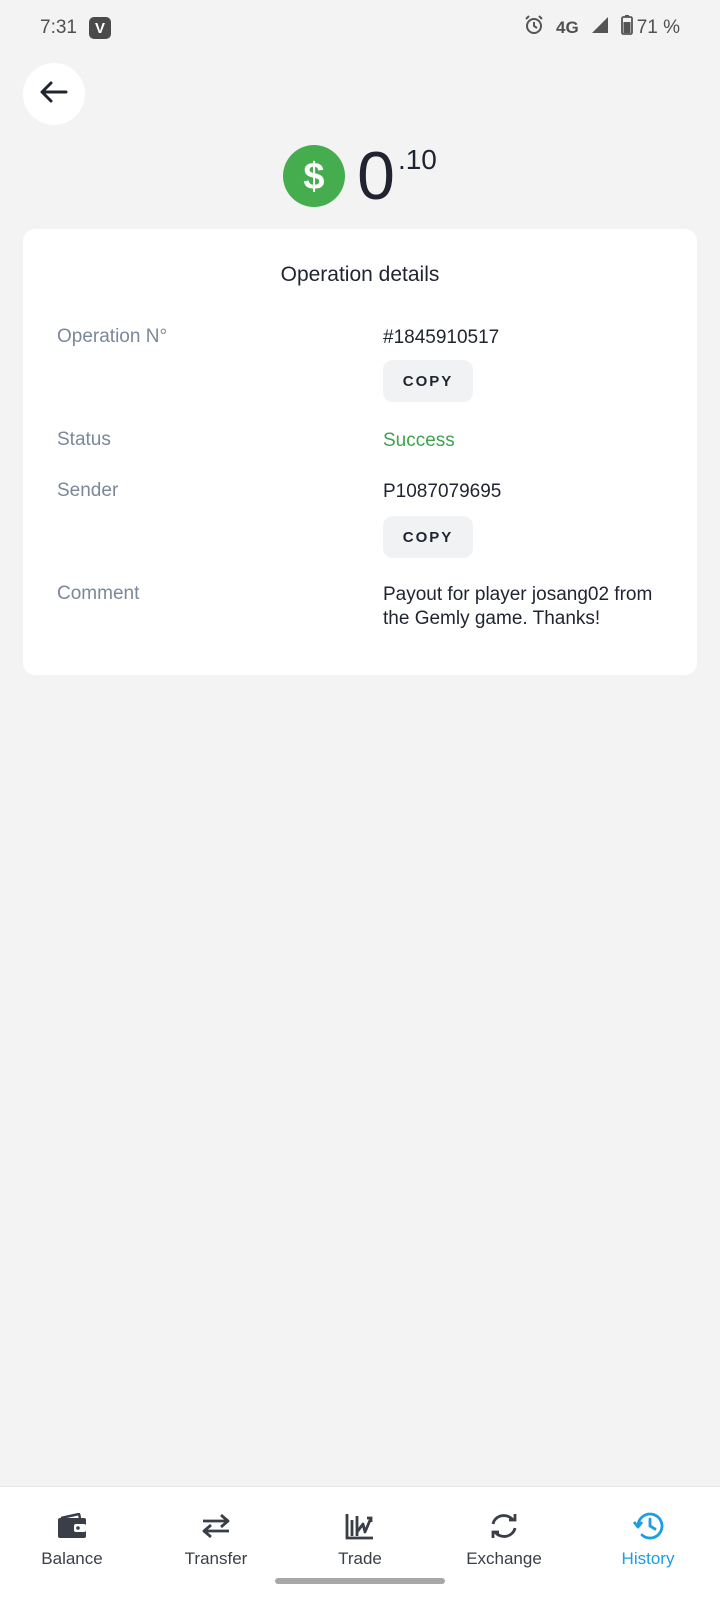 Image resolution: width=720 pixels, height=1600 pixels. I want to click on copy-operation-button: COPY, so click(428, 381).